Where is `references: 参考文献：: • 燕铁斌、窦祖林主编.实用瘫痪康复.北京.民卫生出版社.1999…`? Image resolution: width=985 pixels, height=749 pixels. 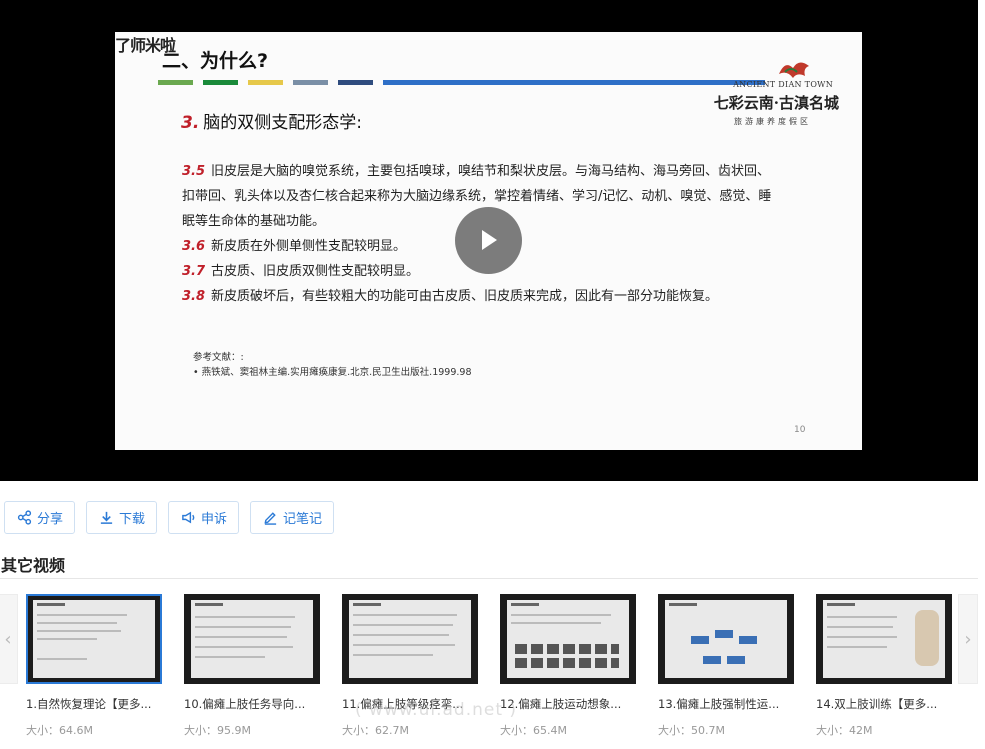 references: 参考文献：: • 燕铁斌、窦祖林主编.实用瘫痪康复.北京.民卫生出版社.1999… is located at coordinates (332, 365).